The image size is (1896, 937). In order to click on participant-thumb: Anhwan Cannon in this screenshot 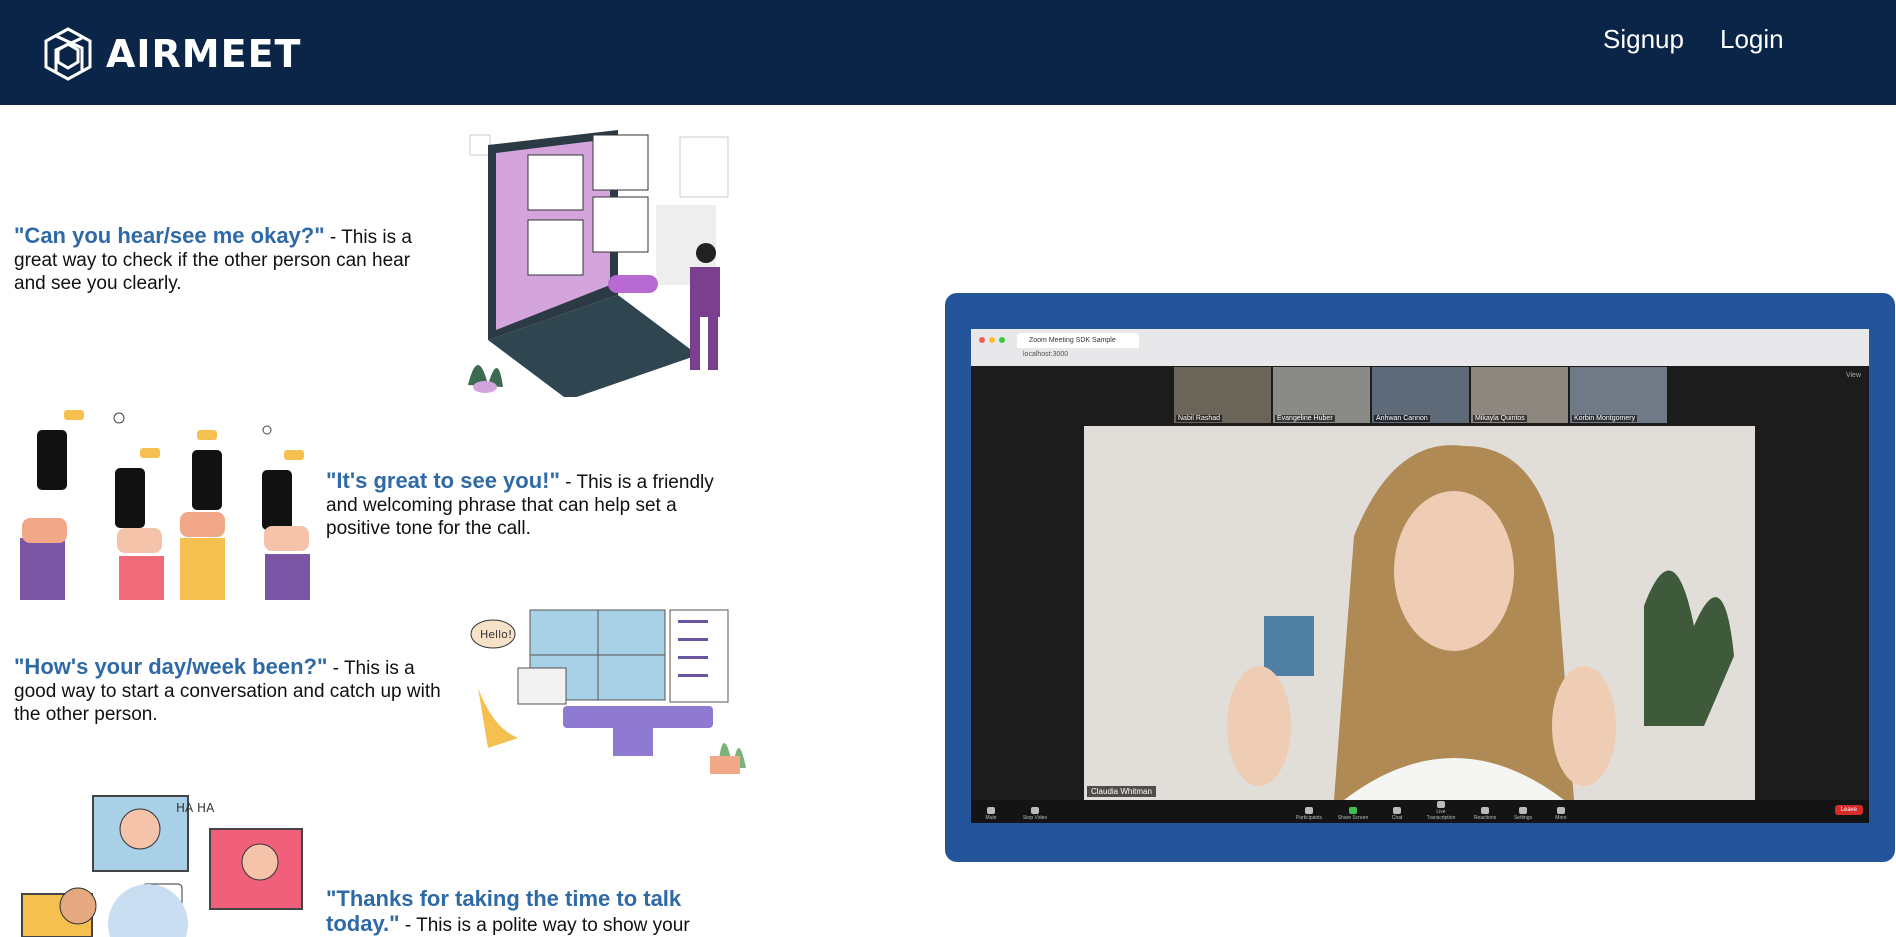, I will do `click(1420, 395)`.